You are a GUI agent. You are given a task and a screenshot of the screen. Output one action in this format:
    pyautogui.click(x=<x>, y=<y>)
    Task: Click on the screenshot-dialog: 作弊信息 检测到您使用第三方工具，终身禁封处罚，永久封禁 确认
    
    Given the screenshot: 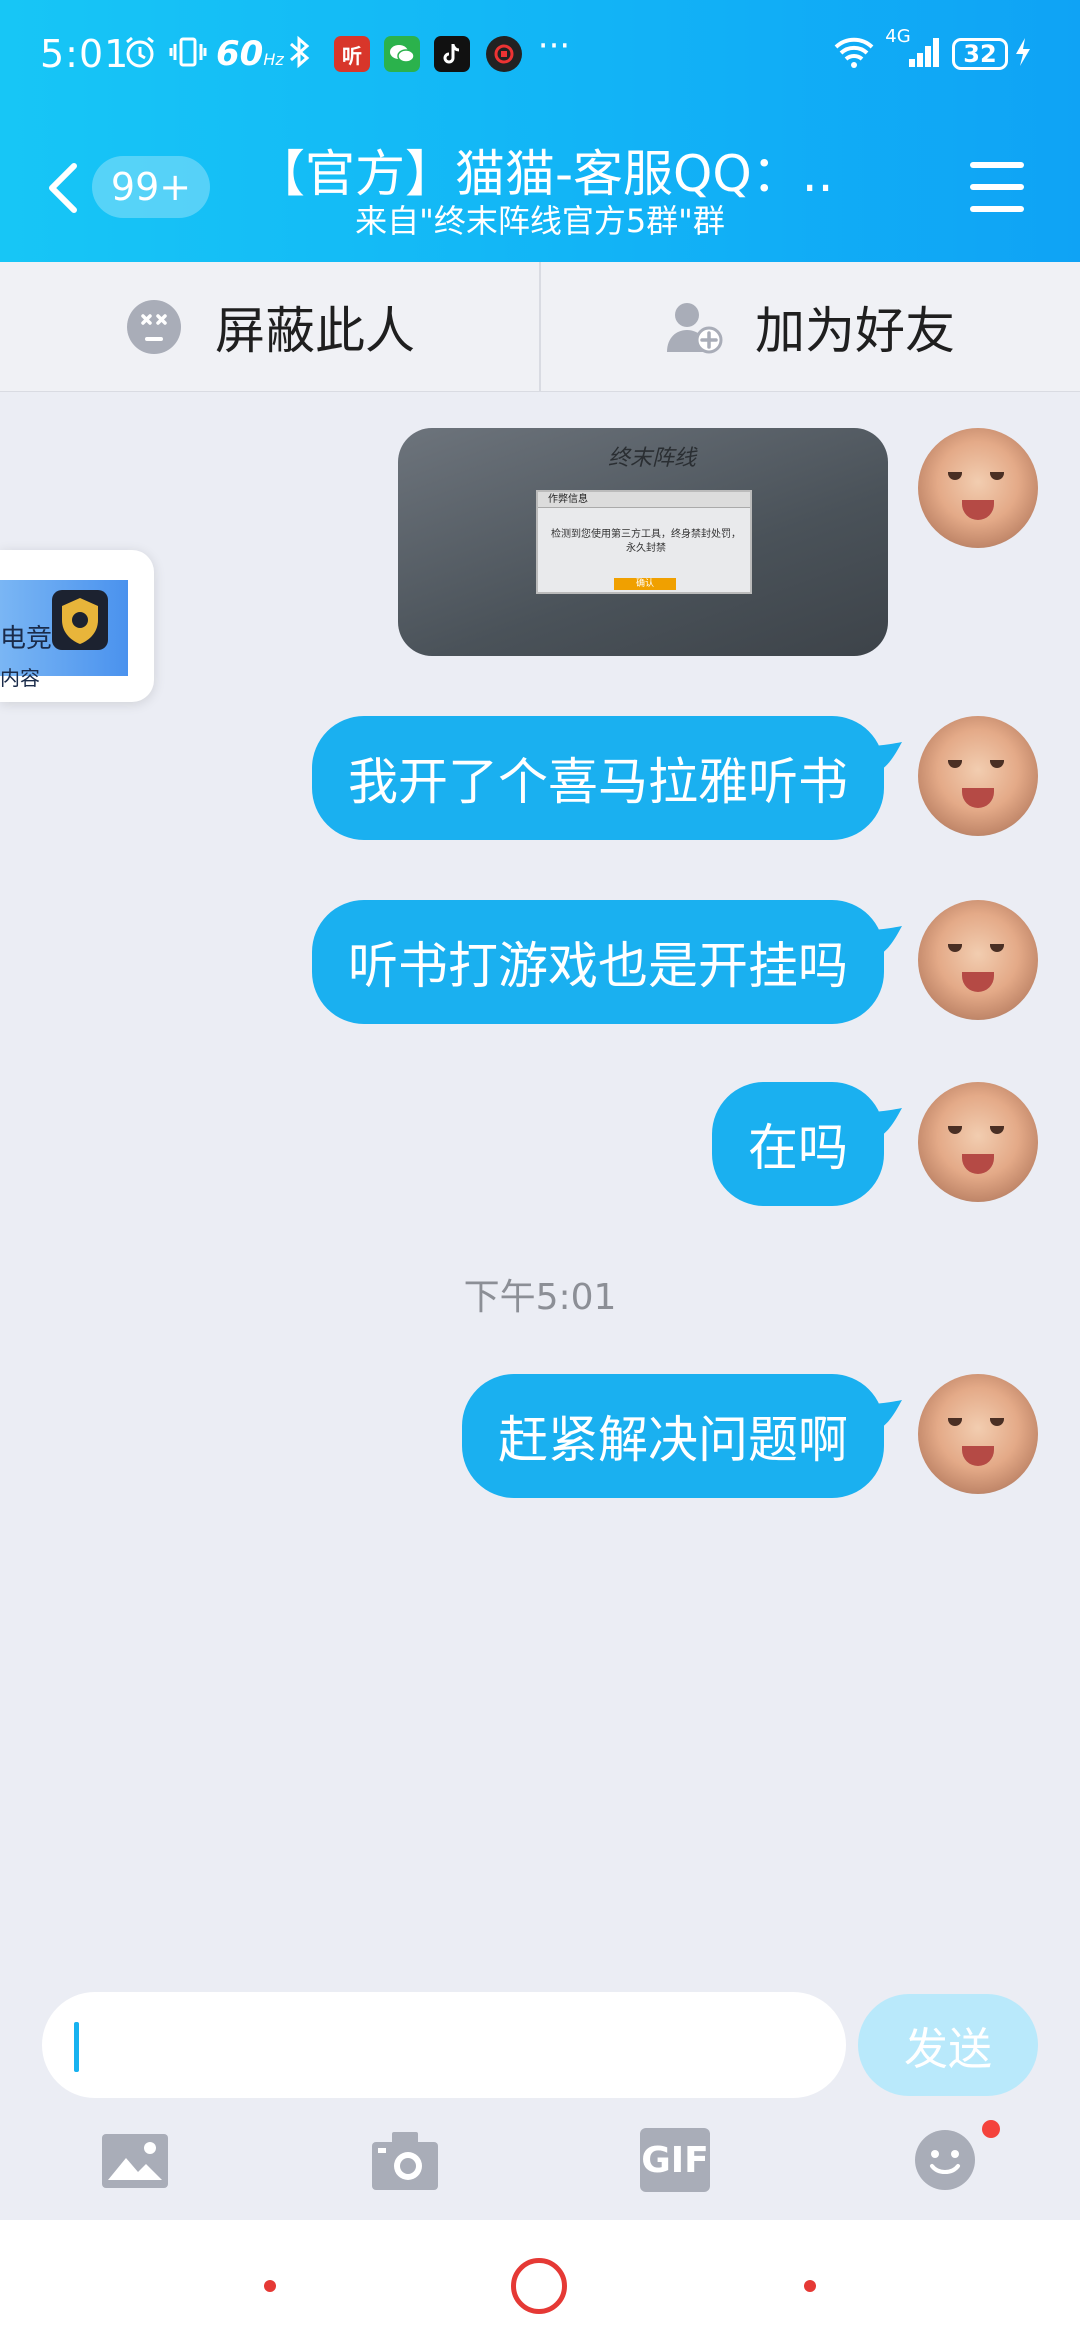 What is the action you would take?
    pyautogui.click(x=644, y=542)
    